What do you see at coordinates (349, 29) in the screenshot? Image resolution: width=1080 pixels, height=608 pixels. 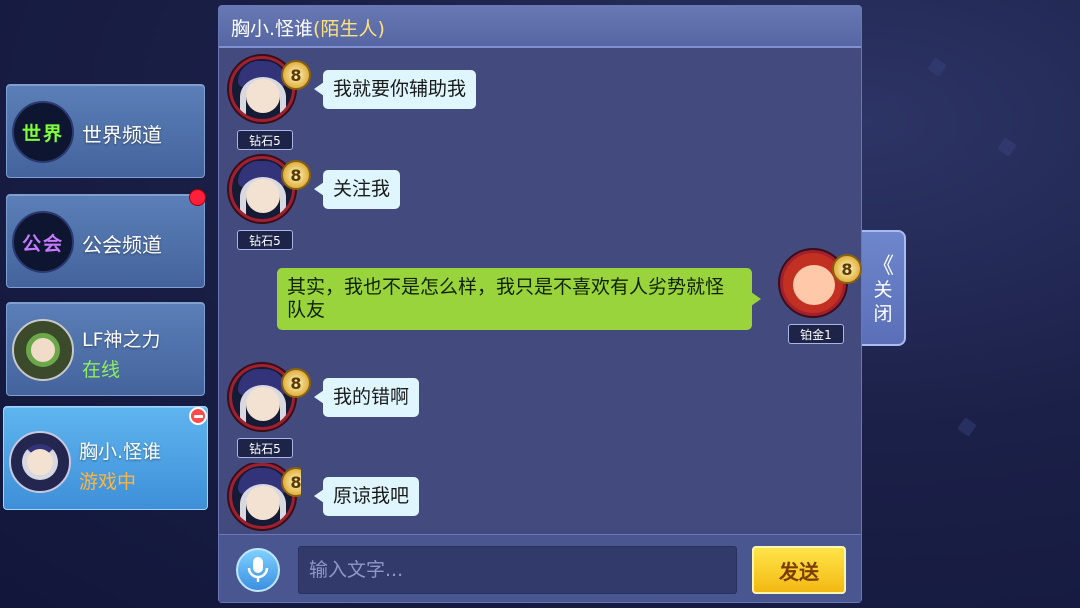 I see `stranger-tag: (陌生人)` at bounding box center [349, 29].